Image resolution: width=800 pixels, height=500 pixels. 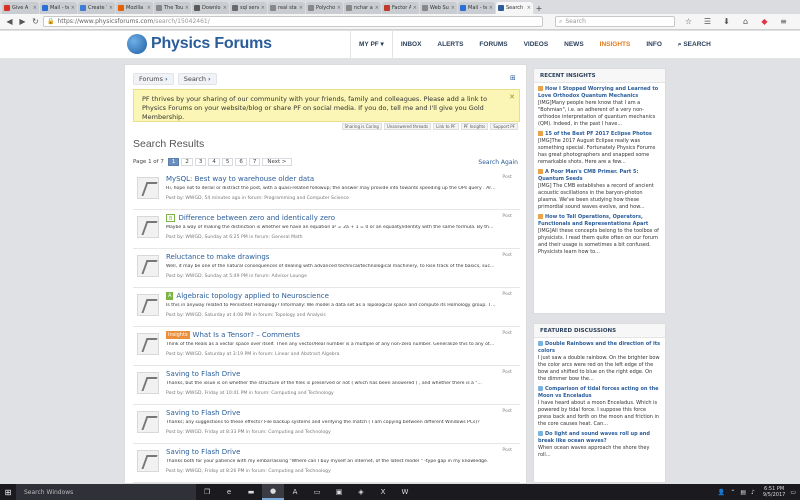 What do you see at coordinates (9, 21) in the screenshot?
I see `back-icon: ◀` at bounding box center [9, 21].